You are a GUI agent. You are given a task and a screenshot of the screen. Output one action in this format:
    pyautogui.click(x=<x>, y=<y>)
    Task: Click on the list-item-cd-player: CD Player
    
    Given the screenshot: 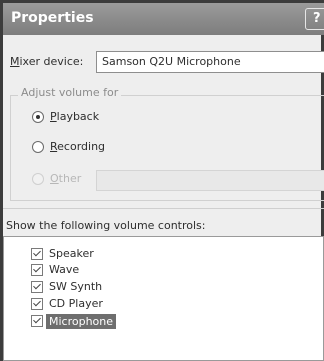 What is the action you would take?
    pyautogui.click(x=76, y=303)
    